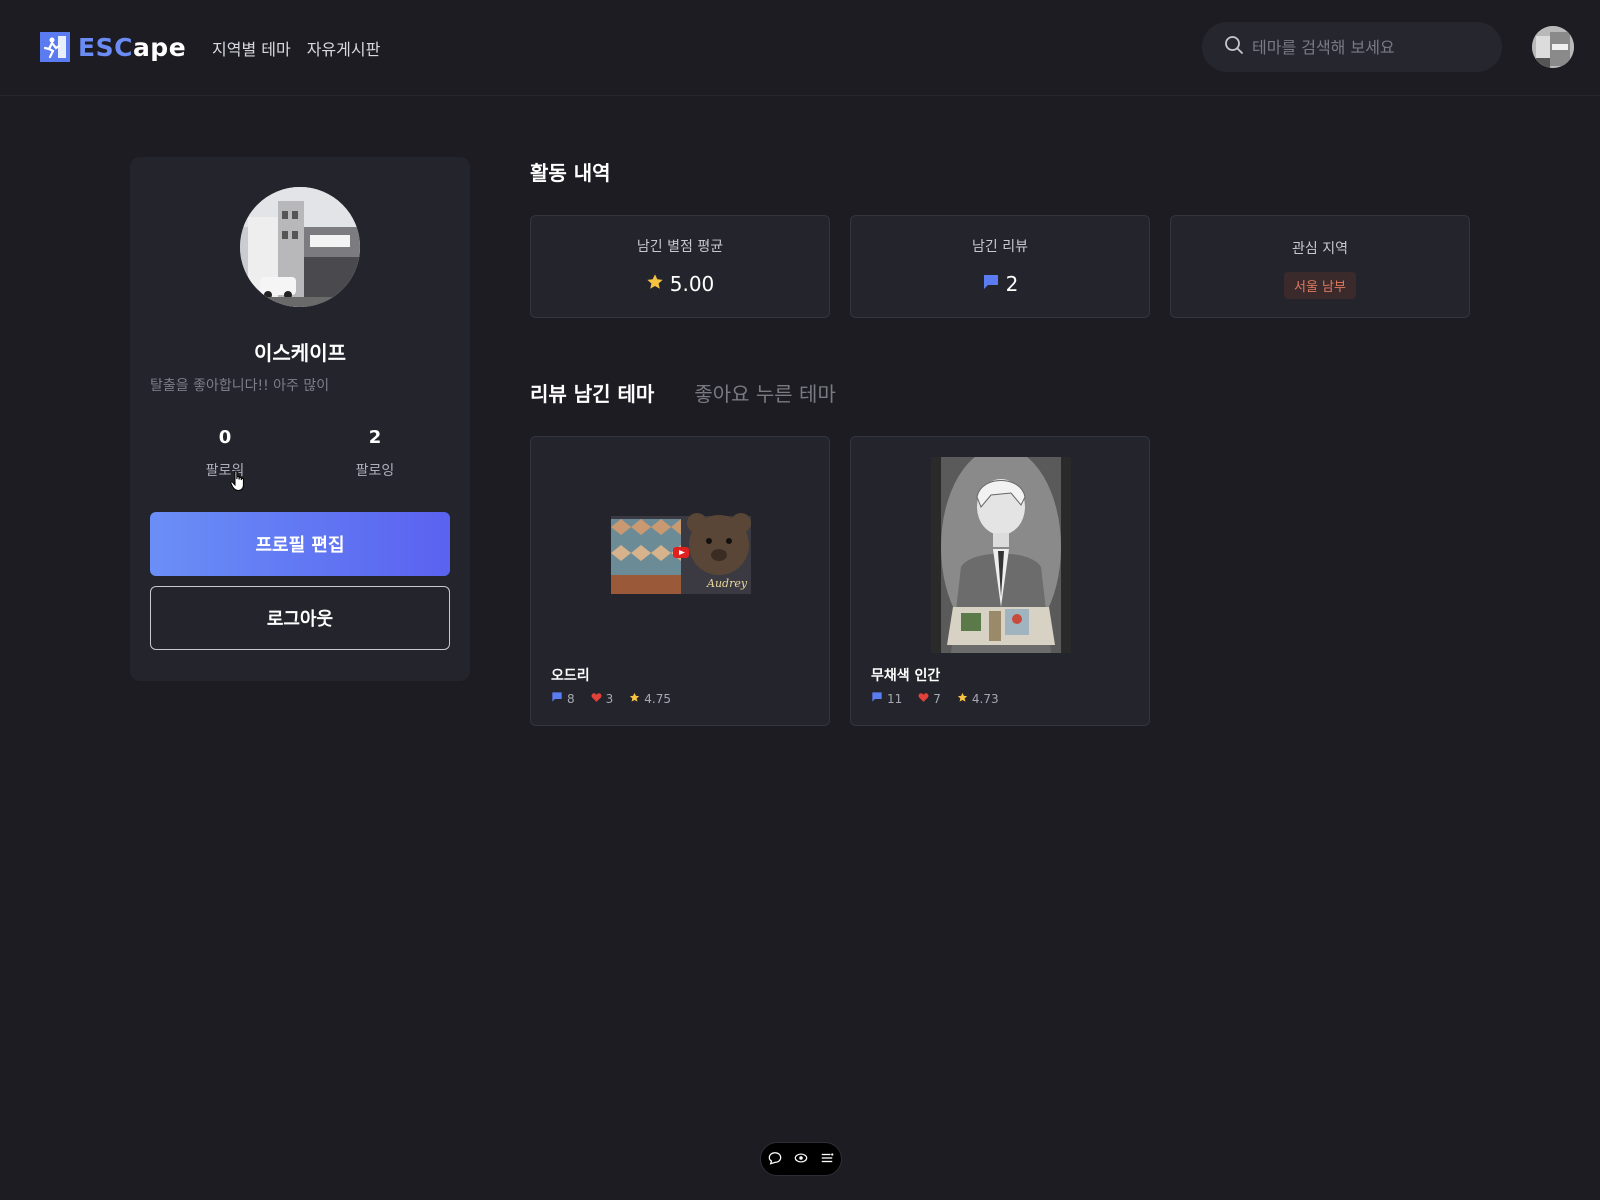  I want to click on profile-bio: 탈출을 좋아합니다!! 아주 많이, so click(240, 386).